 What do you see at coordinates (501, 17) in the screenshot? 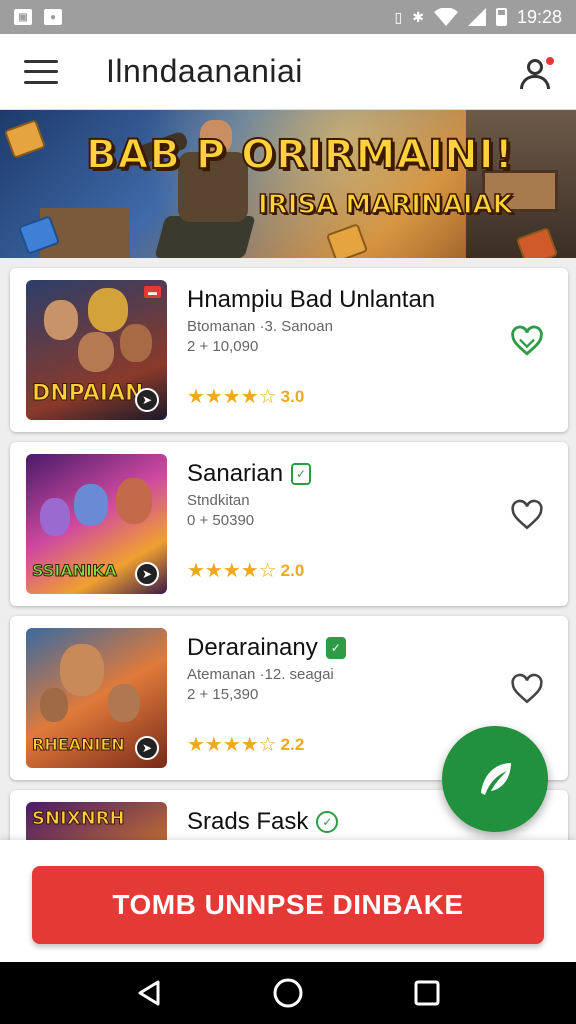
I see `battery-icon` at bounding box center [501, 17].